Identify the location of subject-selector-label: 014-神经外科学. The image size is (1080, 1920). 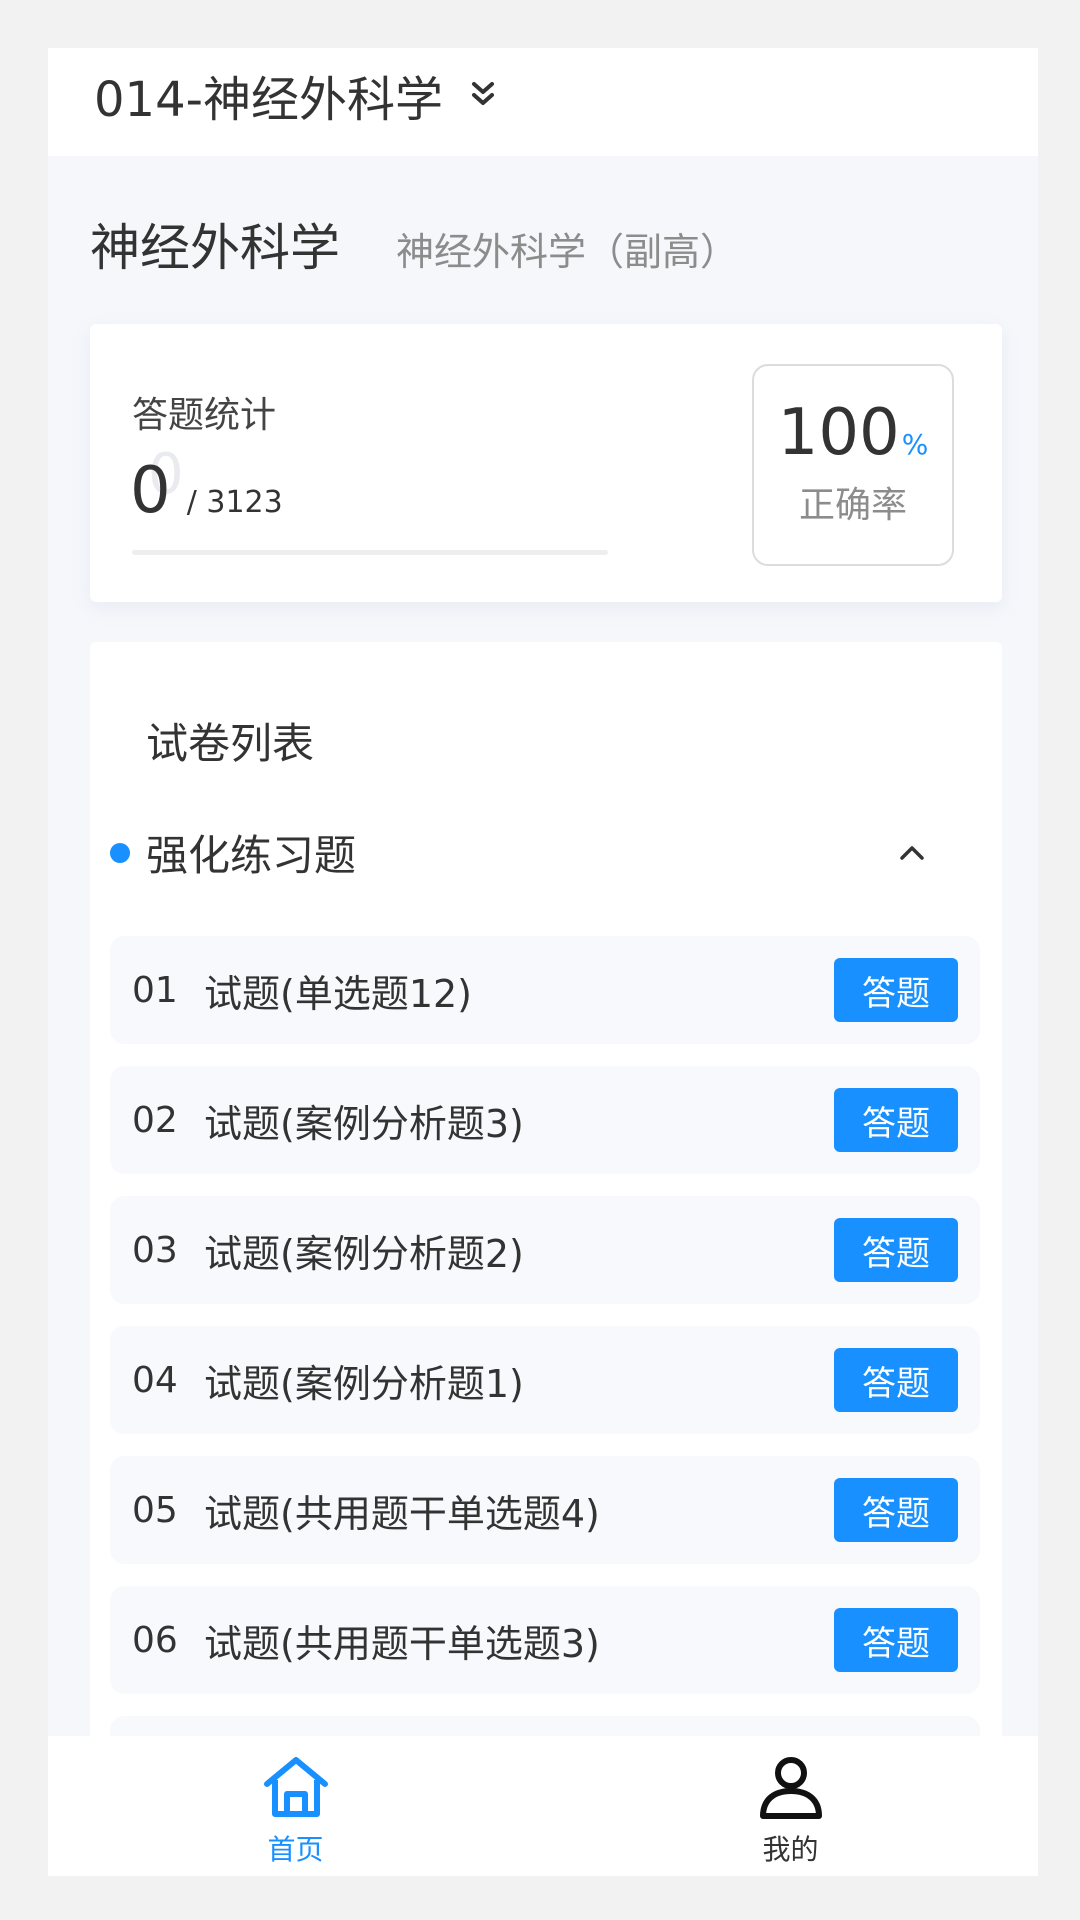
(268, 100).